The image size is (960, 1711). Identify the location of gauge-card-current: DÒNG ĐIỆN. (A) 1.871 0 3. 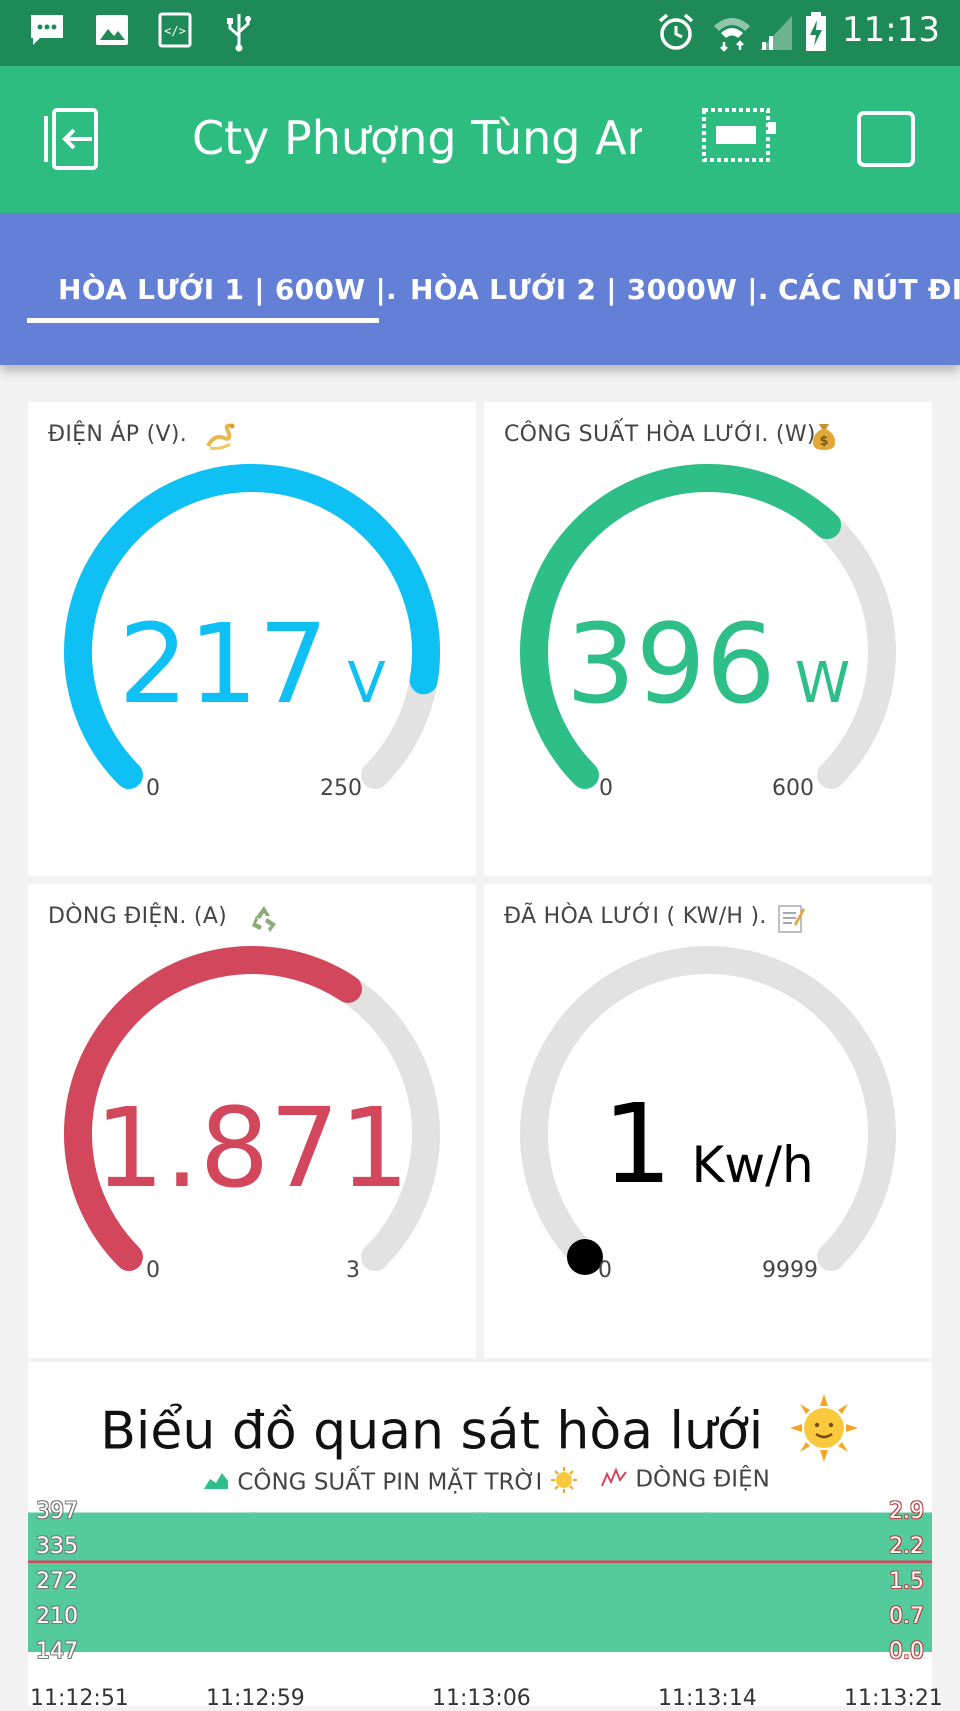
(252, 1121).